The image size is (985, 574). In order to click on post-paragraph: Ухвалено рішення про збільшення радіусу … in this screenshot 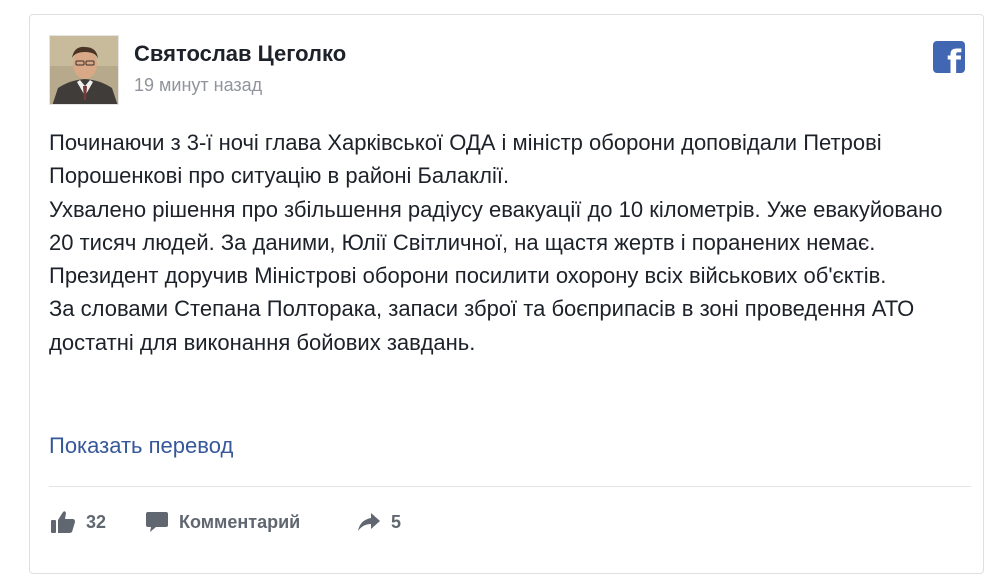, I will do `click(496, 225)`.